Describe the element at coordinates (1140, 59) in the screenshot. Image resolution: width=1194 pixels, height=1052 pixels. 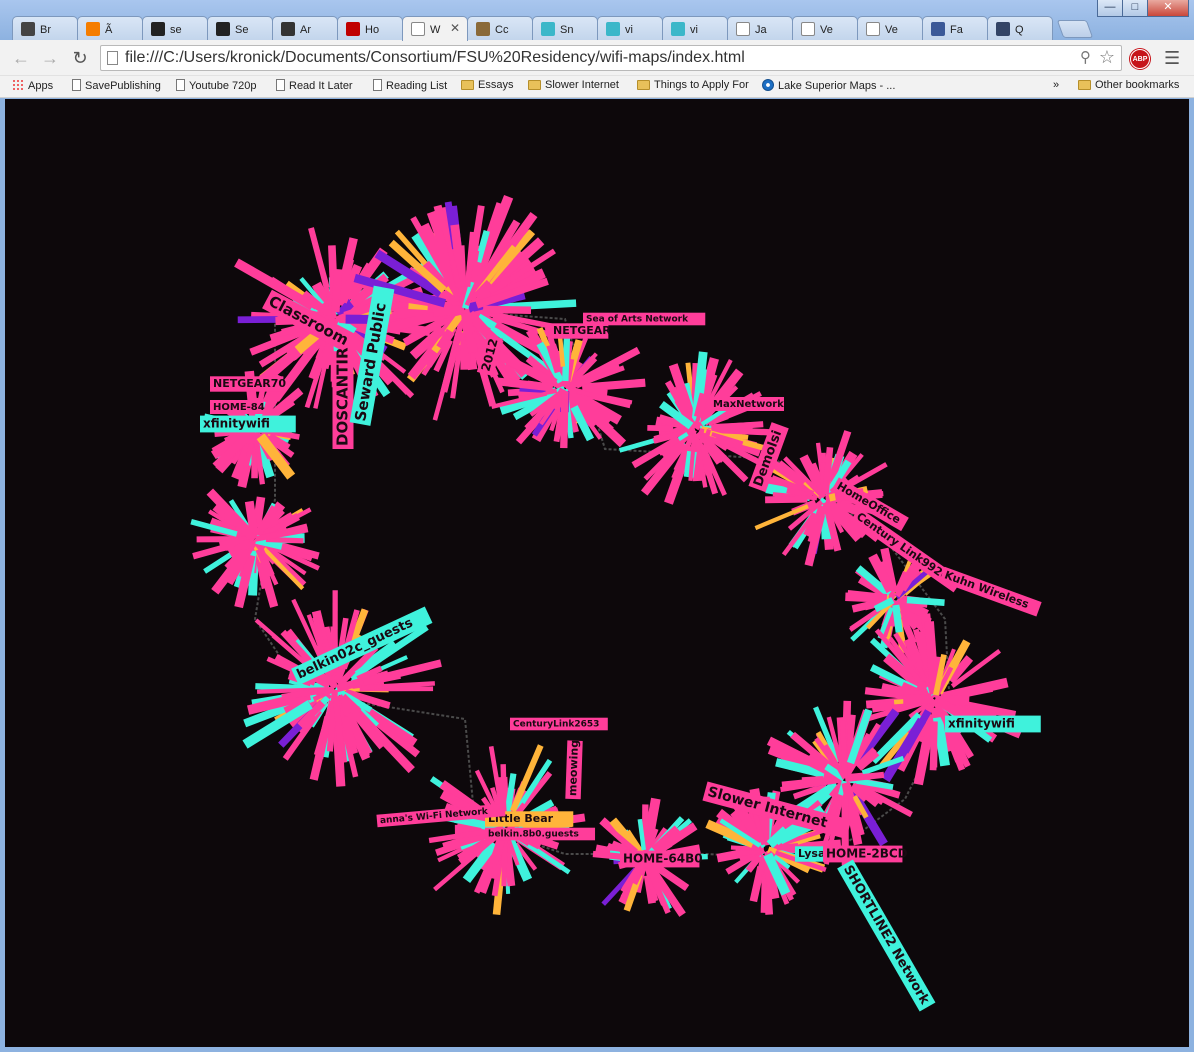
I see `adblock-plus-icon: ABP` at that location.